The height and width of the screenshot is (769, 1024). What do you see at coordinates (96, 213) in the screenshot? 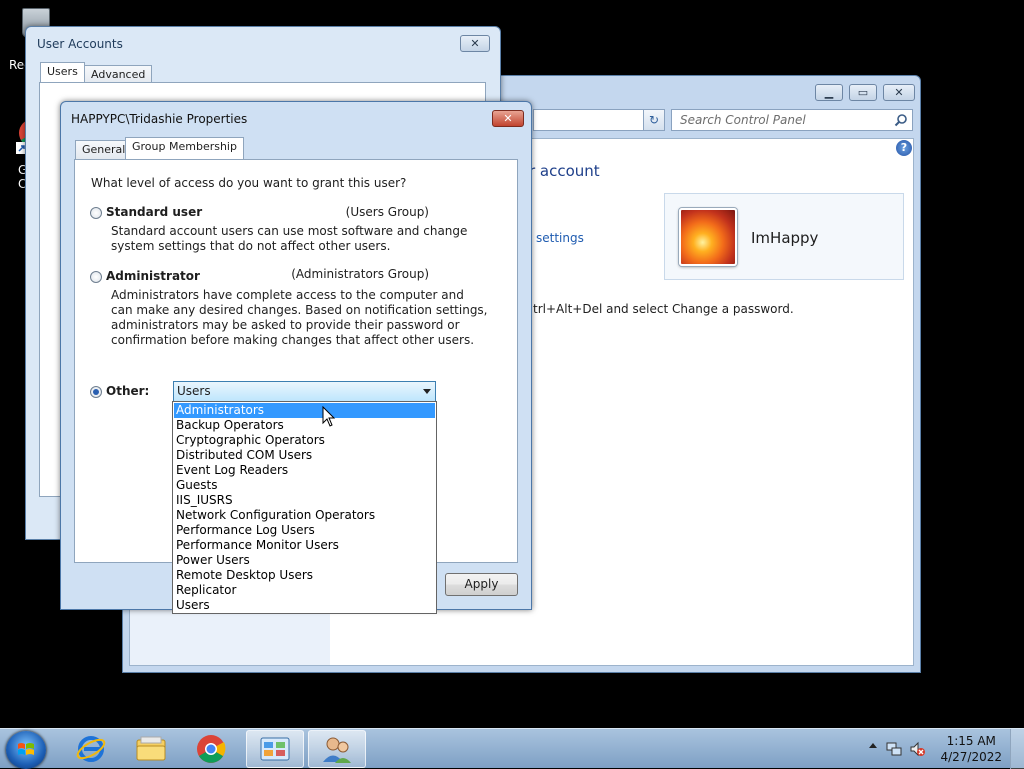
I see `standard-user-radio` at bounding box center [96, 213].